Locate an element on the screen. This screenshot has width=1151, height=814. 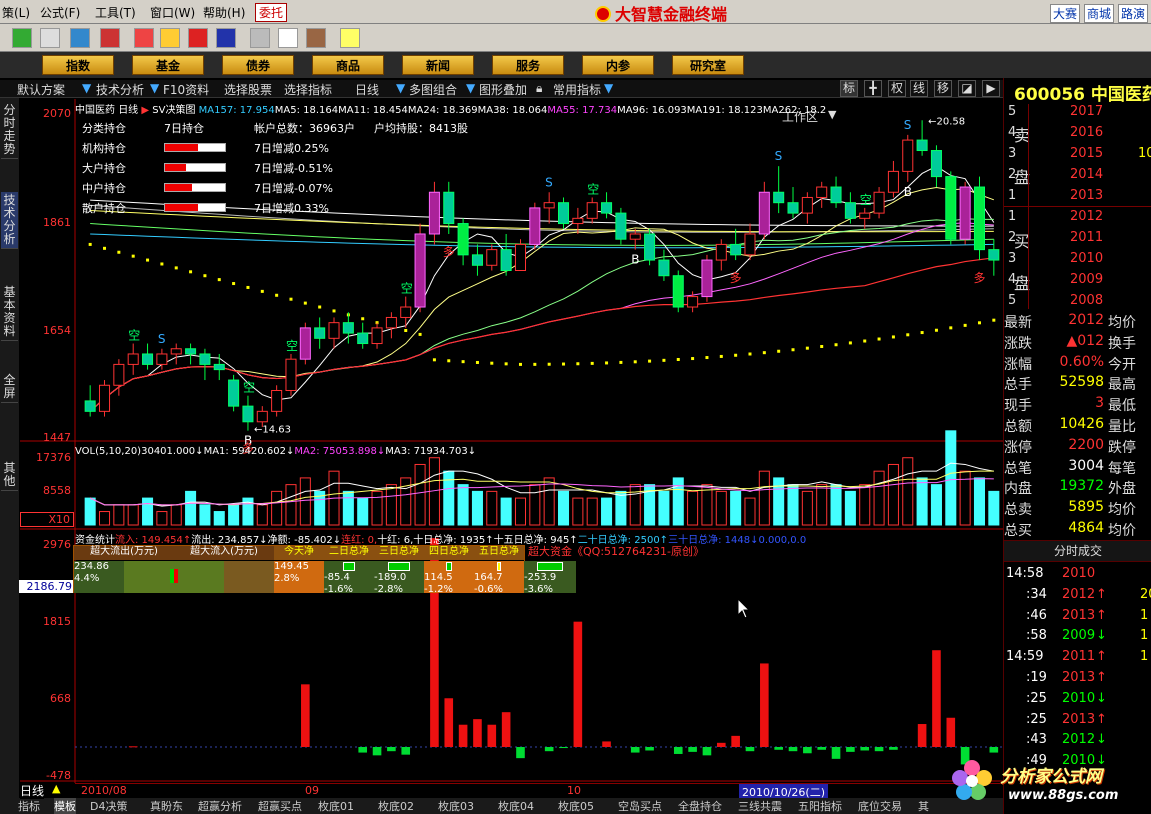
bottom-tab: 超赢买点 is located at coordinates (280, 806).